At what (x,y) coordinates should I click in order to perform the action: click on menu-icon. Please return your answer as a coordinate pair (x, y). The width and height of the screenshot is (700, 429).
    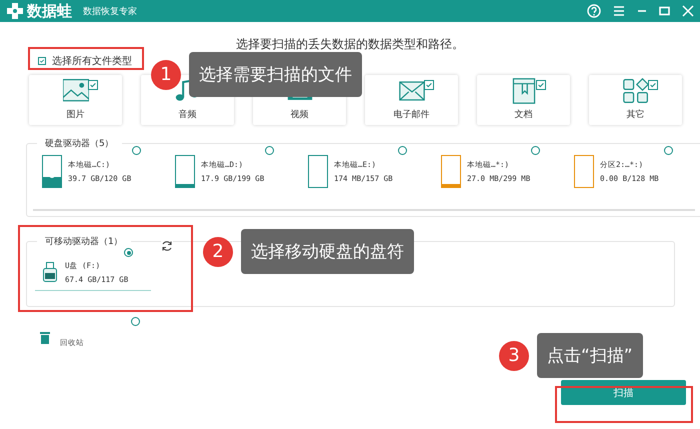
    Looking at the image, I should click on (619, 11).